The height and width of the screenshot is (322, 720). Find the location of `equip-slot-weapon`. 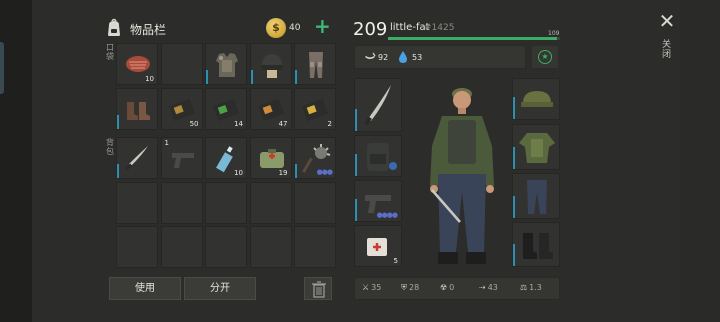

equip-slot-weapon is located at coordinates (378, 105).